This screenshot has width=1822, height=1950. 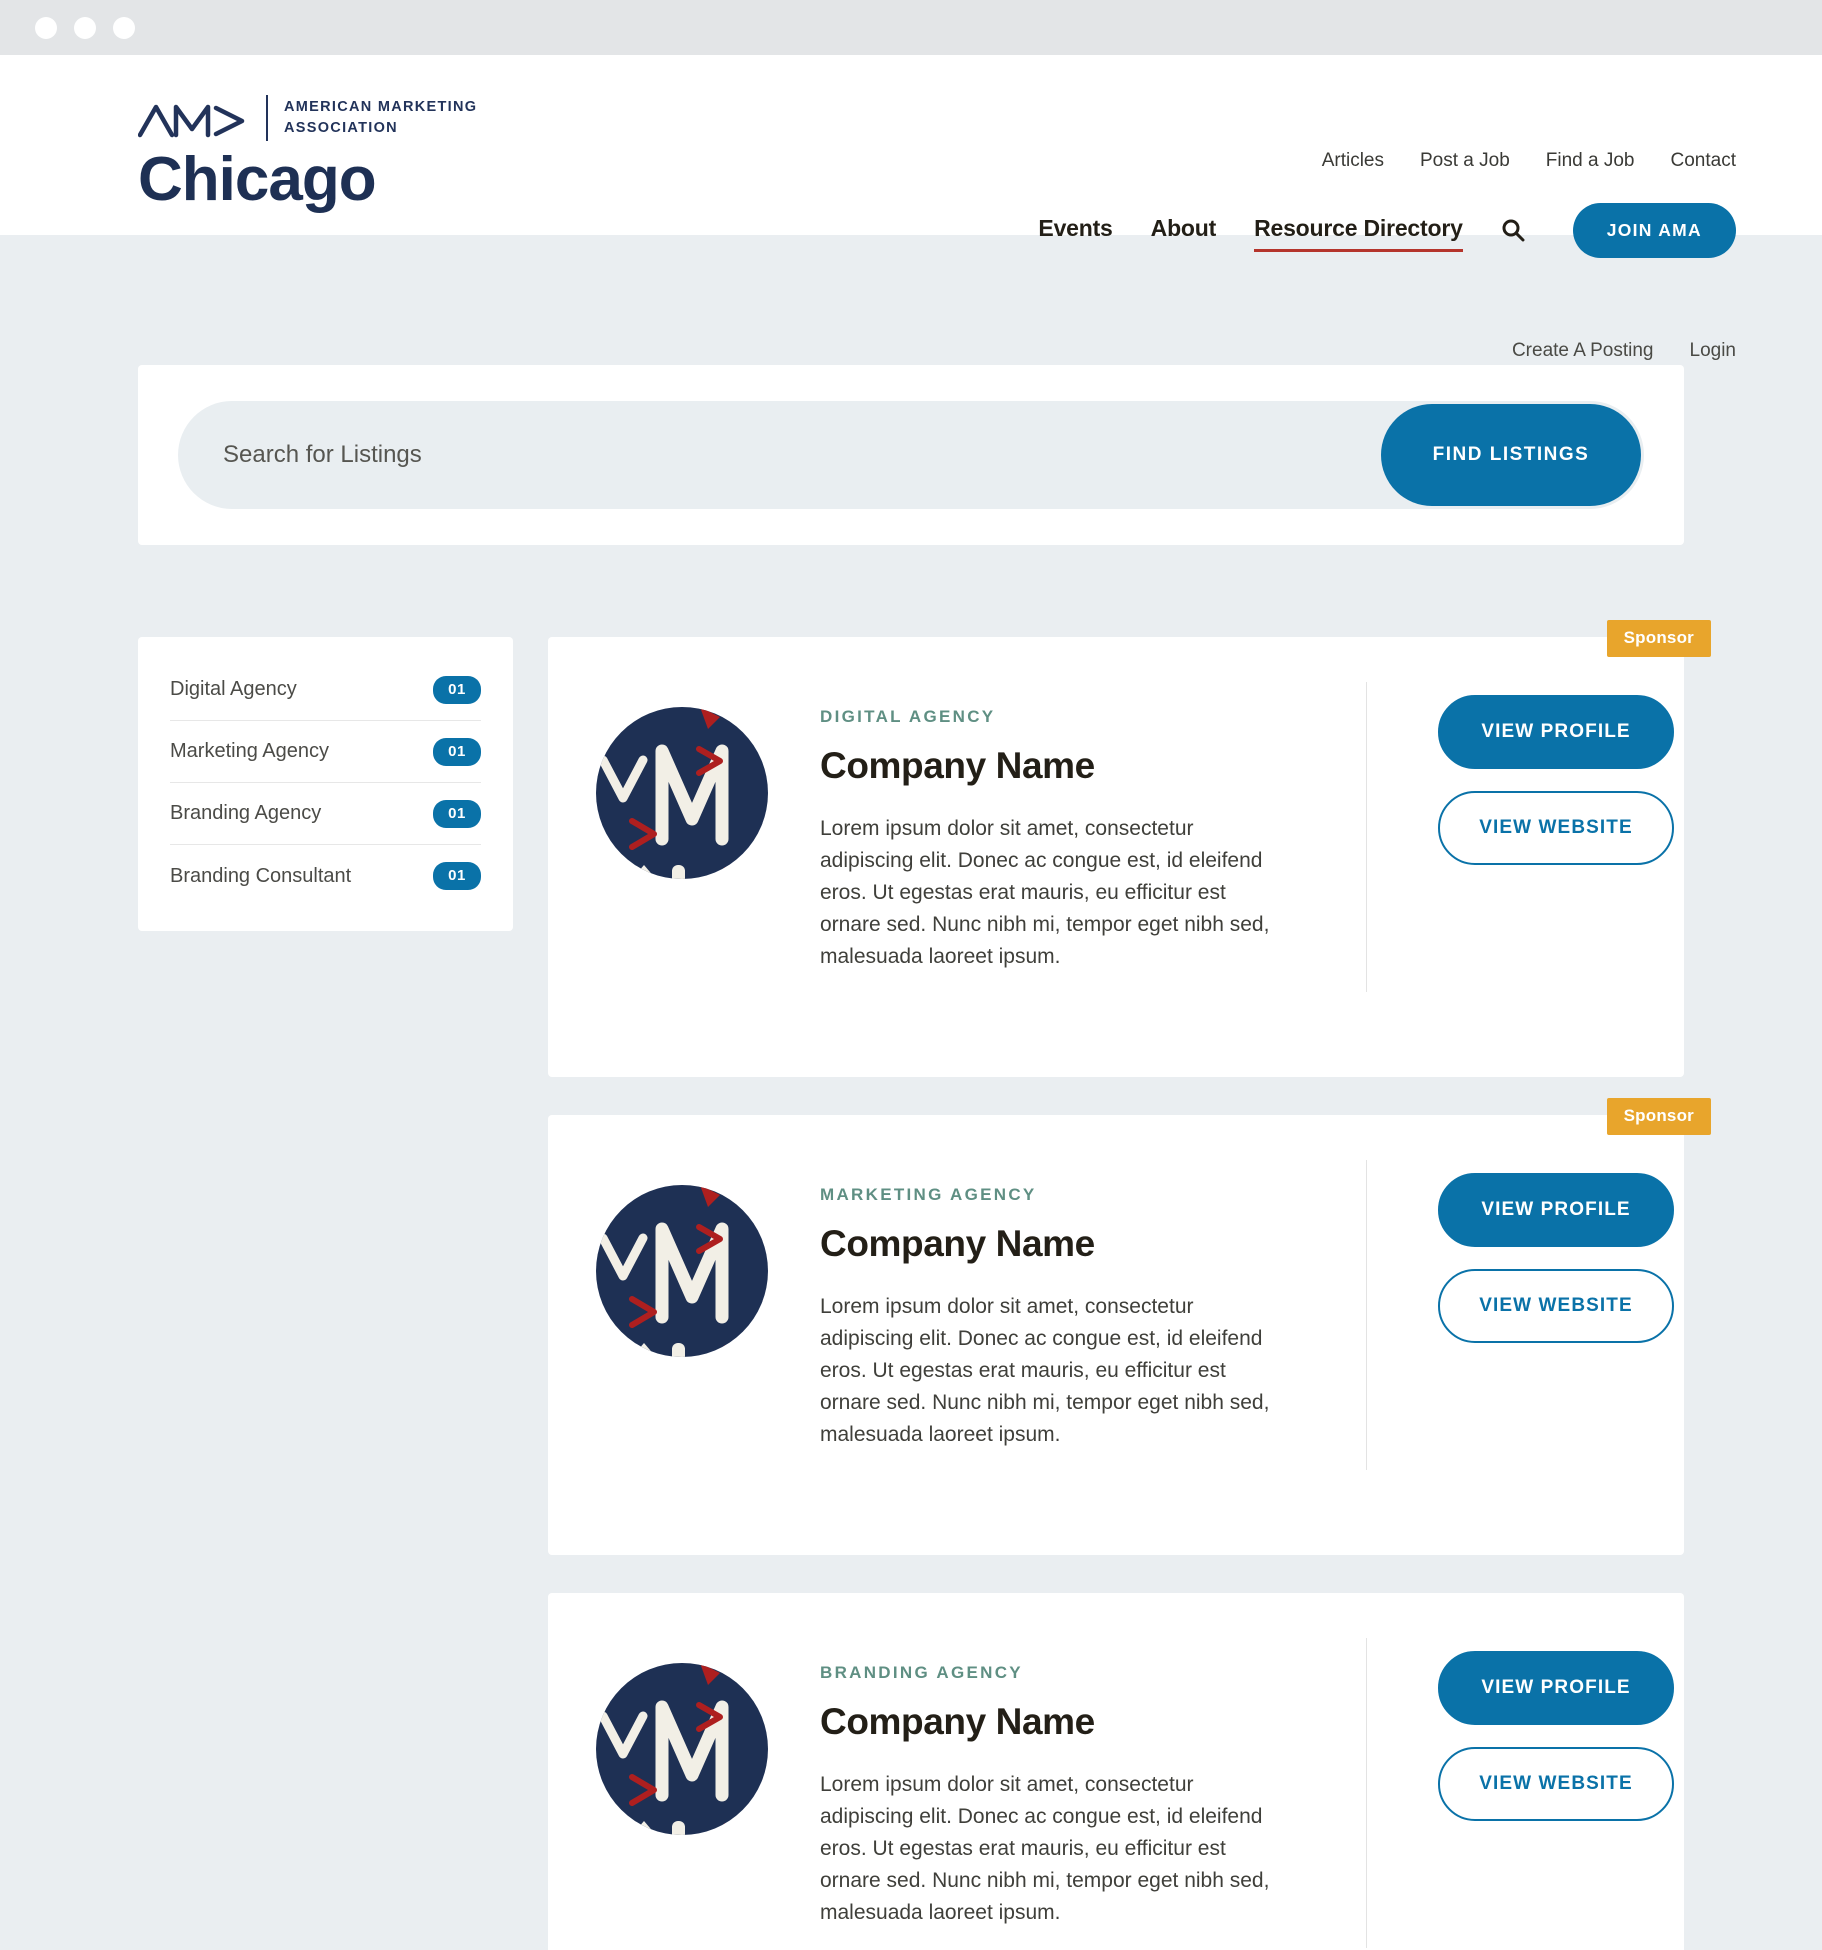 I want to click on utility-nav-find-a-job: Find a Job, so click(x=1590, y=161).